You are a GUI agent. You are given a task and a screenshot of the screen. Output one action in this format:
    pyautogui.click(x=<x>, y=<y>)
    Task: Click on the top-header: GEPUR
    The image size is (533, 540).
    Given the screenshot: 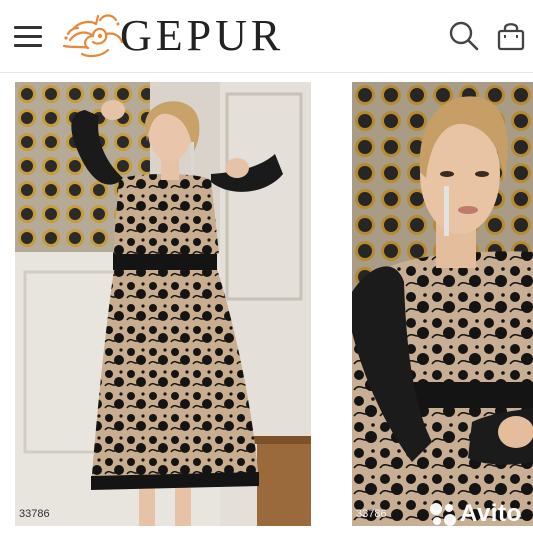 What is the action you would take?
    pyautogui.click(x=266, y=36)
    